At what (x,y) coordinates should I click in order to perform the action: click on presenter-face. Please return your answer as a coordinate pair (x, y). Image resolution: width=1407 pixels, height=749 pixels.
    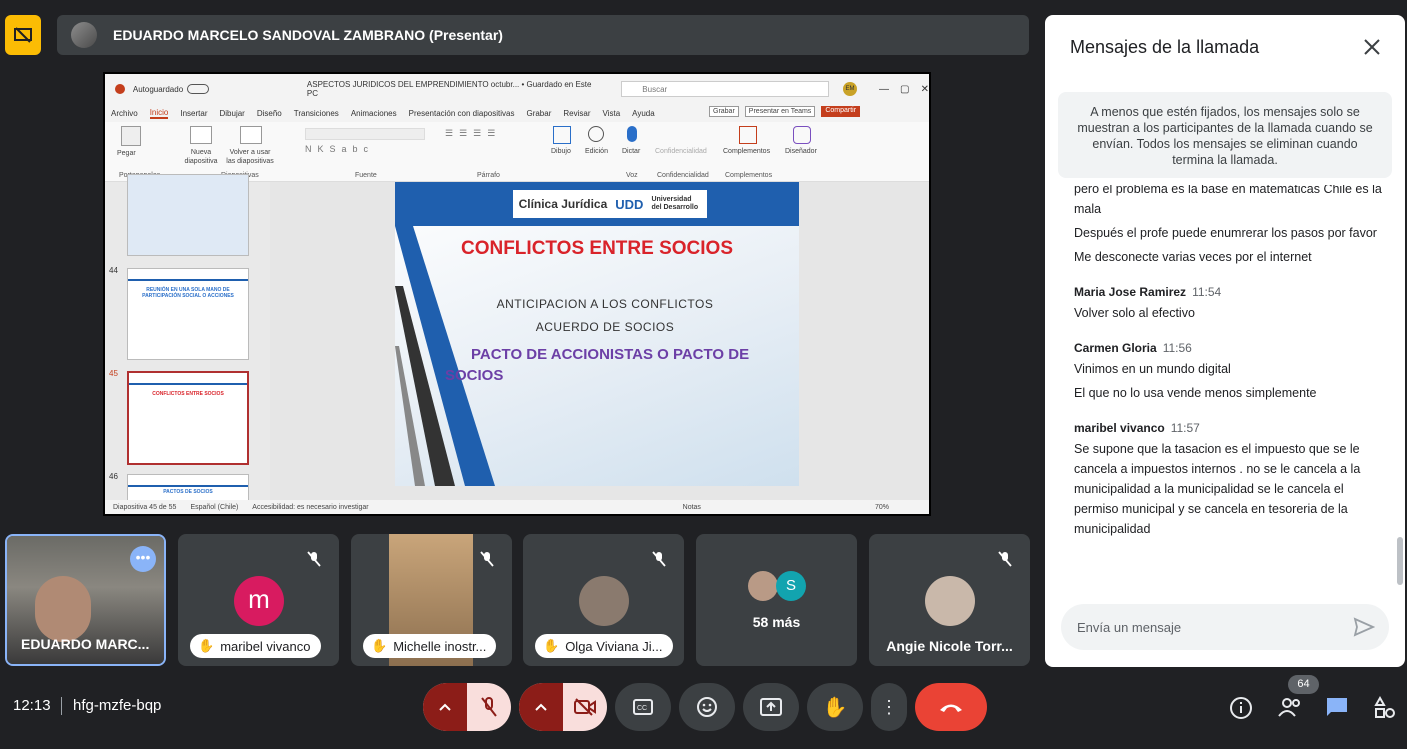
    Looking at the image, I should click on (63, 609).